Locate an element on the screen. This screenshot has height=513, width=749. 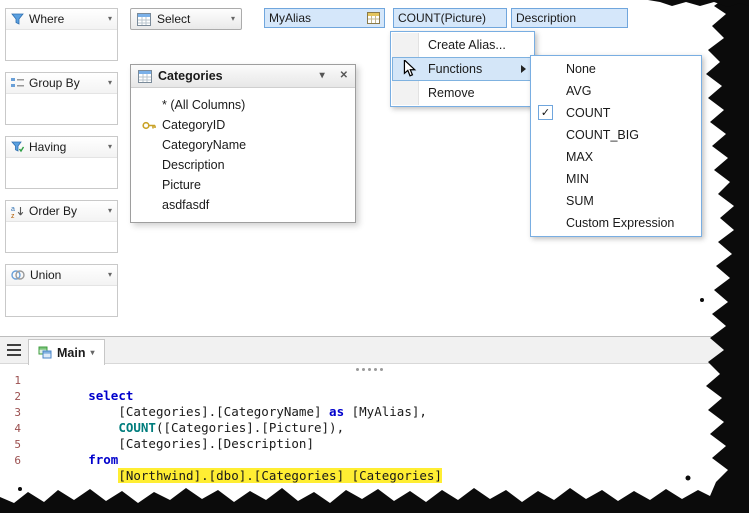
table-icon is located at coordinates (144, 19).